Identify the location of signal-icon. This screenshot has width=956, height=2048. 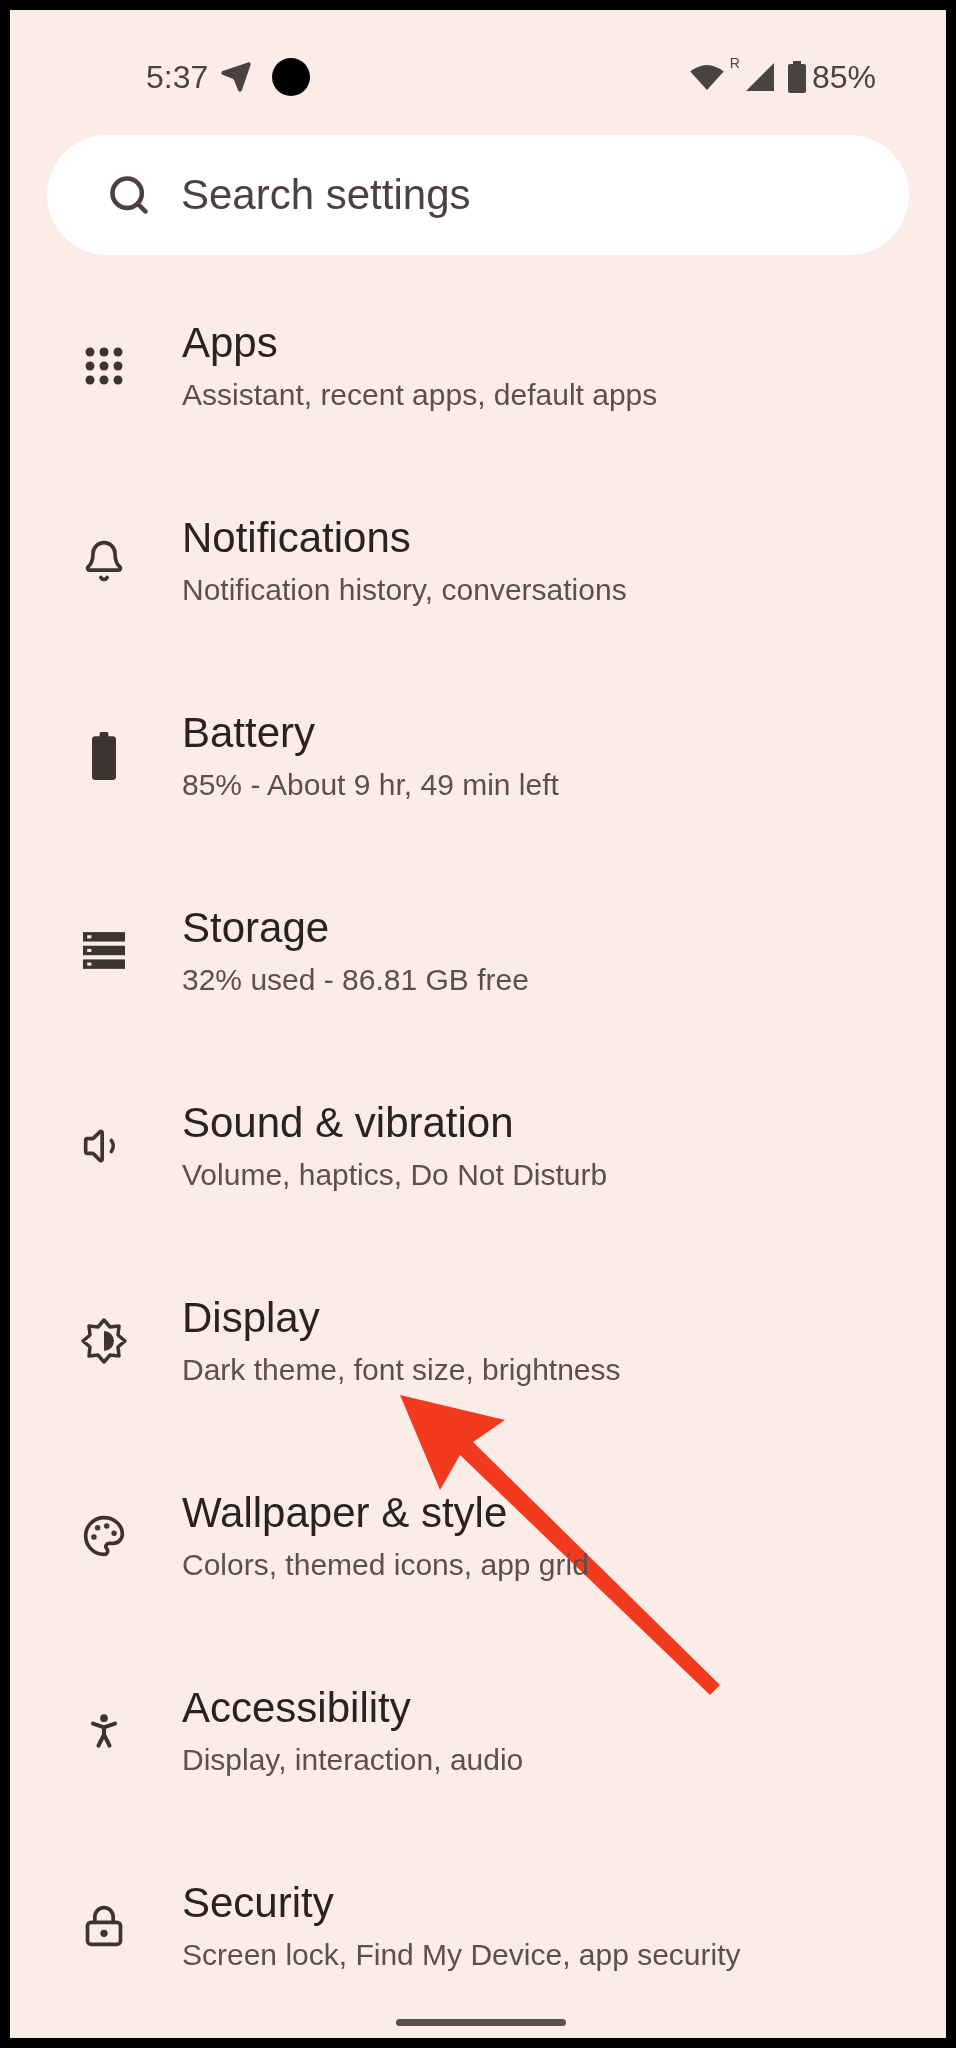
(759, 77).